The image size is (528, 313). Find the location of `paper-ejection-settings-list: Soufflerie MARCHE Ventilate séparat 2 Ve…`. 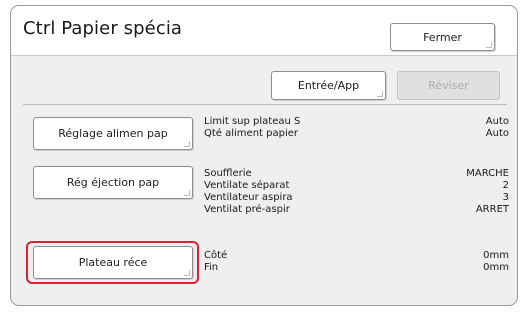

paper-ejection-settings-list: Soufflerie MARCHE Ventilate séparat 2 Ve… is located at coordinates (356, 192).